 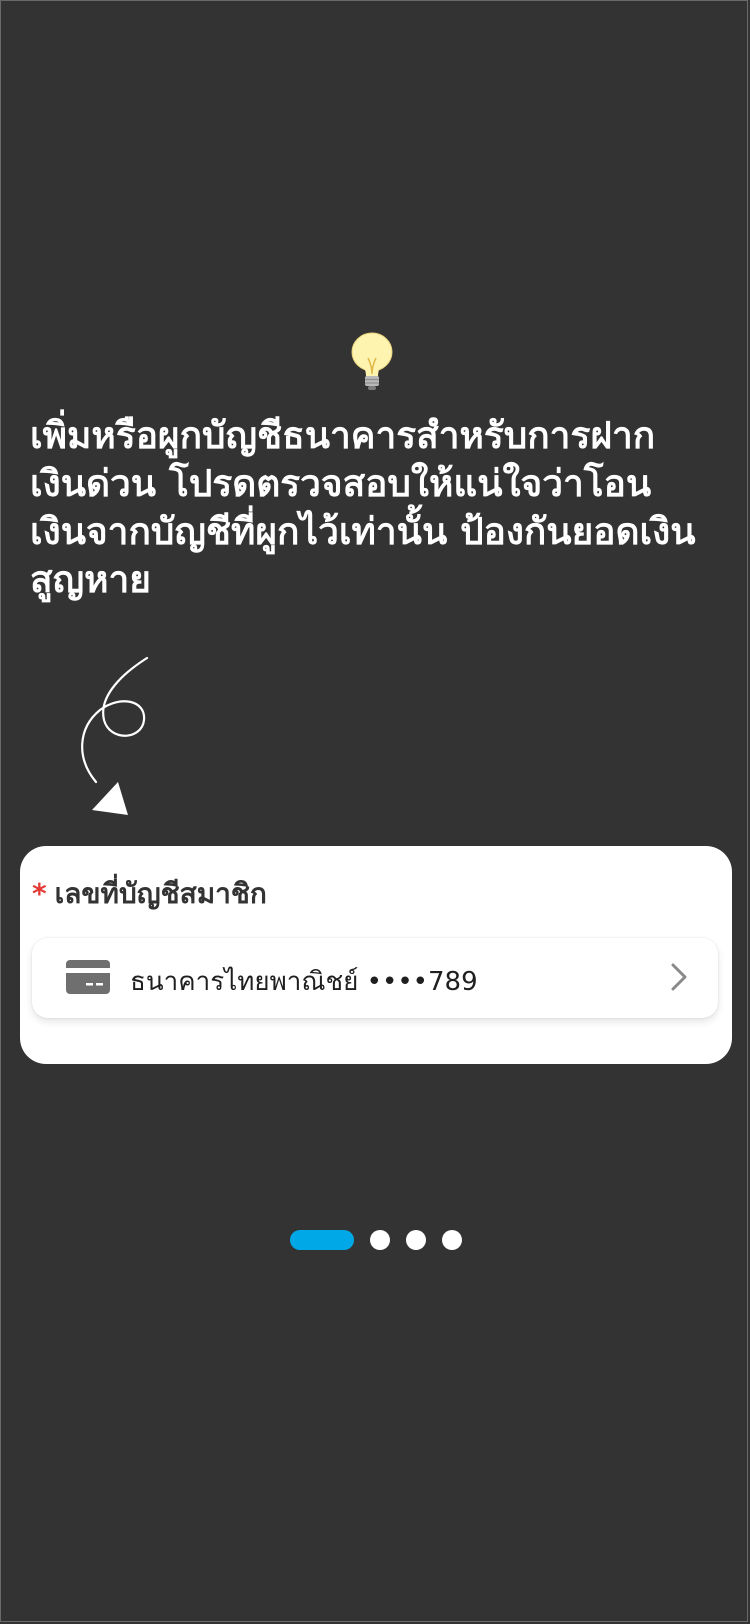 I want to click on account-number-label: * เลขที่บัญชีสมาชิก, so click(x=149, y=894).